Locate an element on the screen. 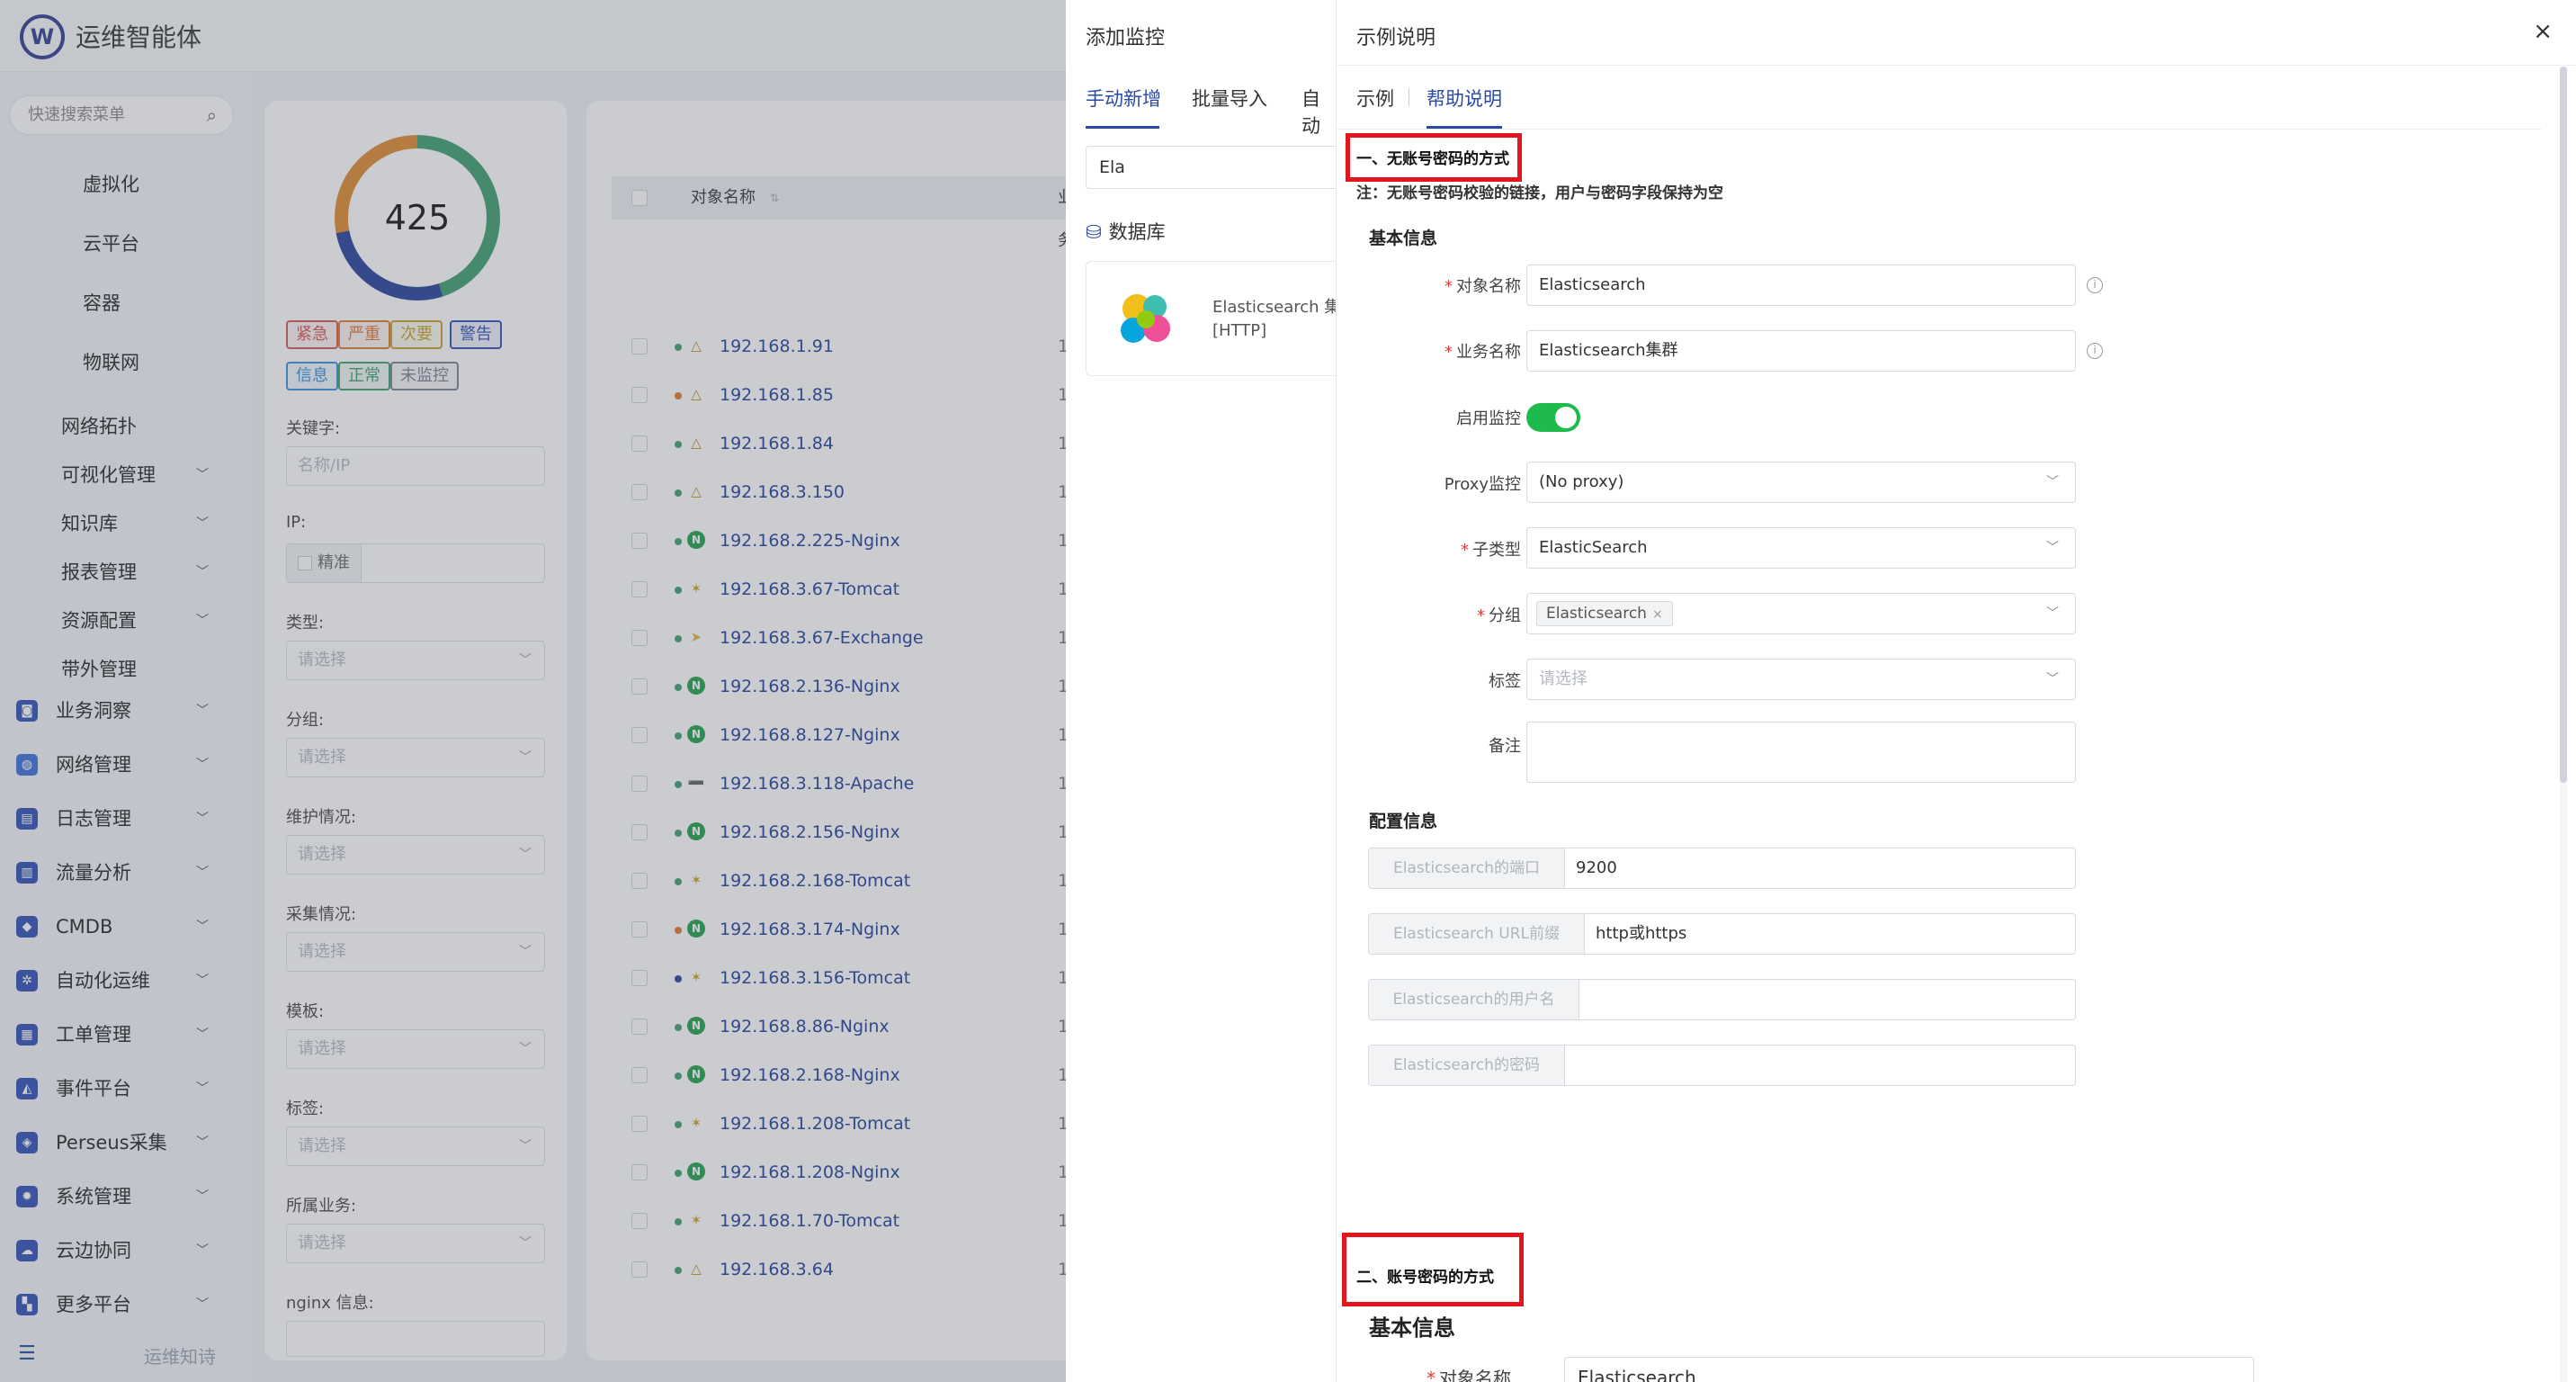 Image resolution: width=2576 pixels, height=1382 pixels. category-label: 数据库 is located at coordinates (1137, 232).